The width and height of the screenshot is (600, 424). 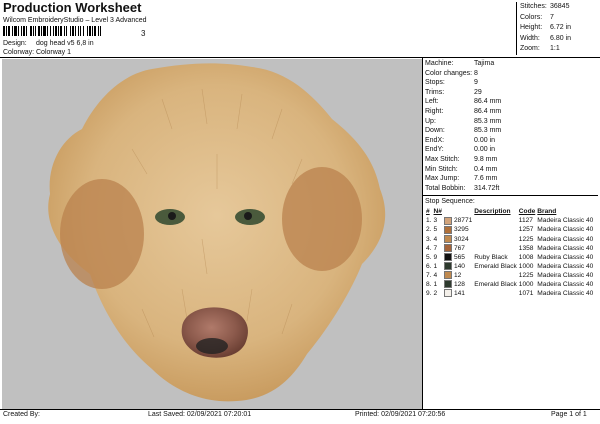 What do you see at coordinates (531, 27) in the screenshot?
I see `stat-label: Height:` at bounding box center [531, 27].